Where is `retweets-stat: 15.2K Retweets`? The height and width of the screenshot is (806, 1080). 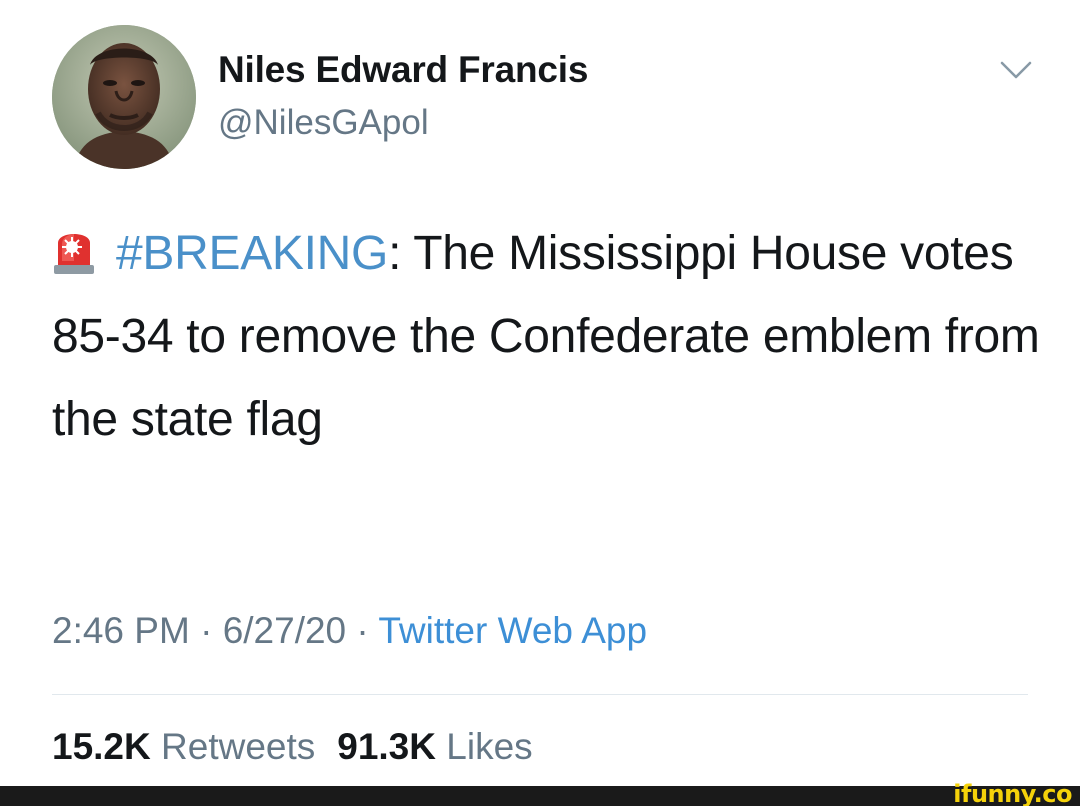 retweets-stat: 15.2K Retweets is located at coordinates (183, 746).